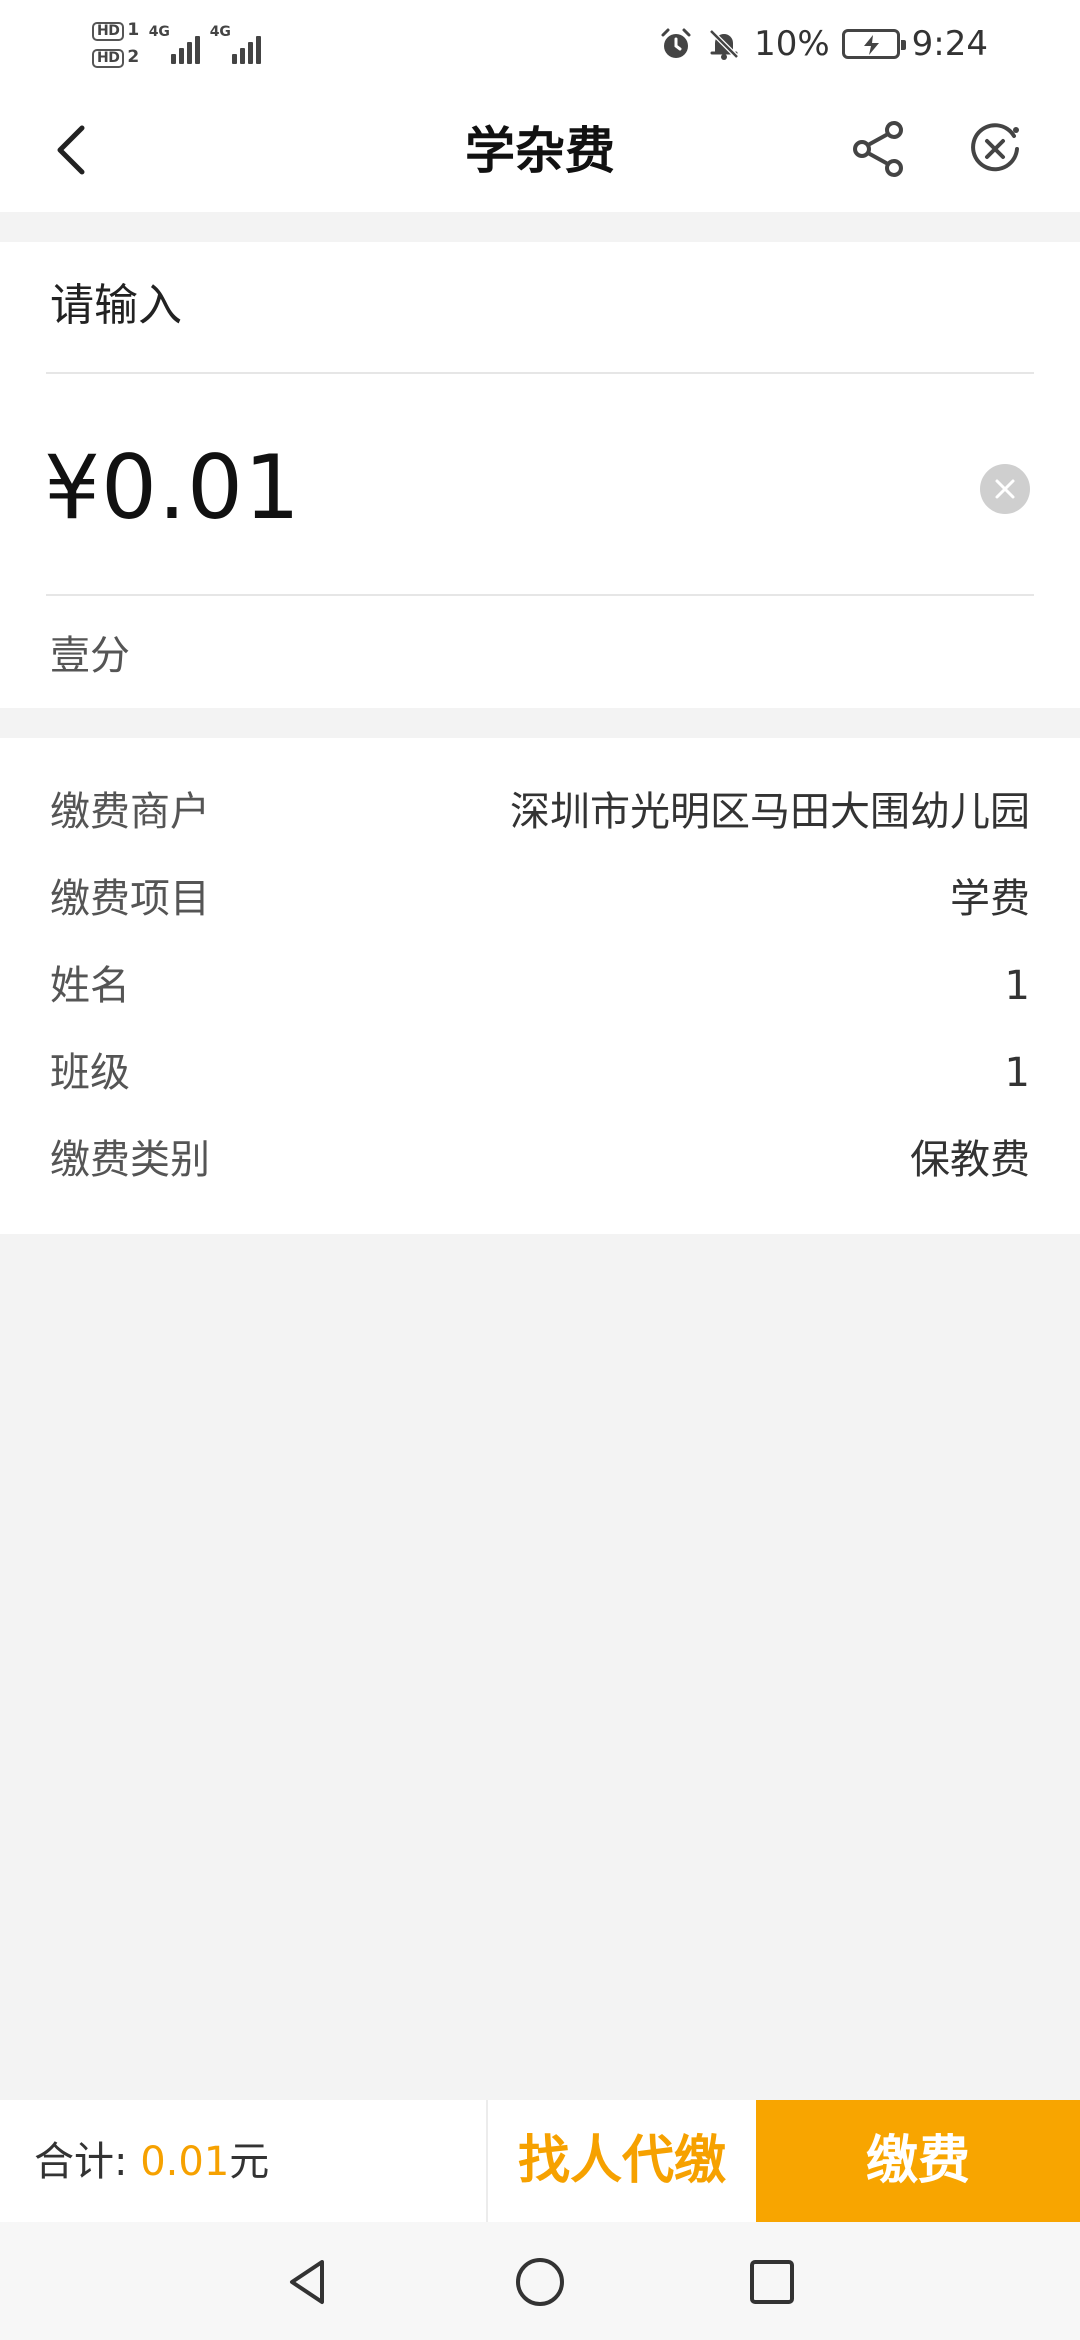 Image resolution: width=1080 pixels, height=2340 pixels. I want to click on detail-label: 班级, so click(90, 1073).